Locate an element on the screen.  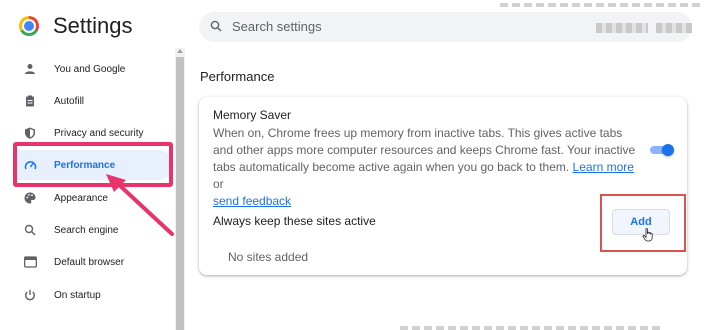
sidebar-item-label: Autofill is located at coordinates (69, 101).